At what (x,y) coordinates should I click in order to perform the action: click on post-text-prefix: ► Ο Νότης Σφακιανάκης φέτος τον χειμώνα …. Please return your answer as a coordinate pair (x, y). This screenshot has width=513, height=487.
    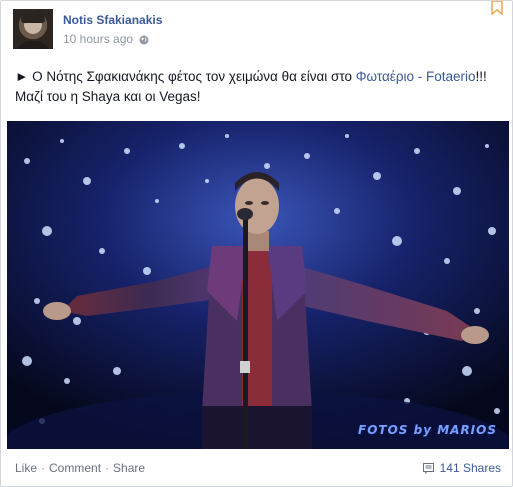
    Looking at the image, I should click on (185, 76).